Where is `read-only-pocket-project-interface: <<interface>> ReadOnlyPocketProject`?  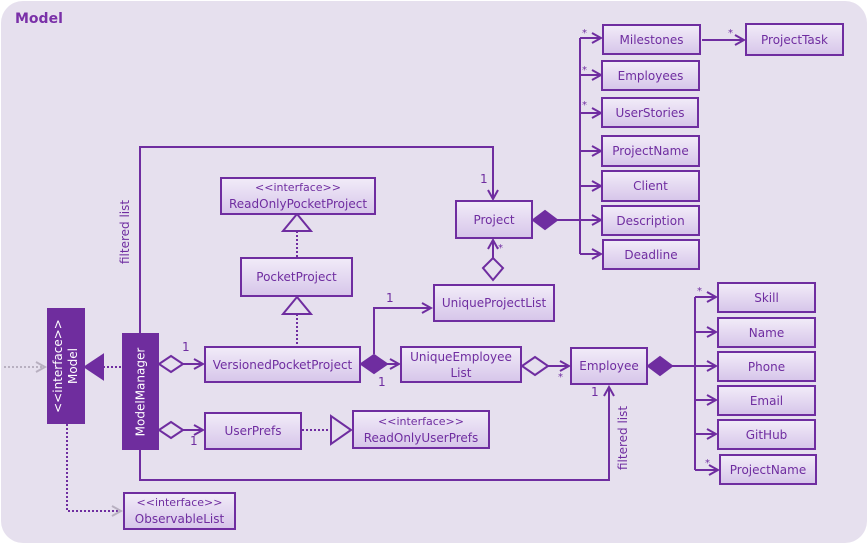 read-only-pocket-project-interface: <<interface>> ReadOnlyPocketProject is located at coordinates (298, 196).